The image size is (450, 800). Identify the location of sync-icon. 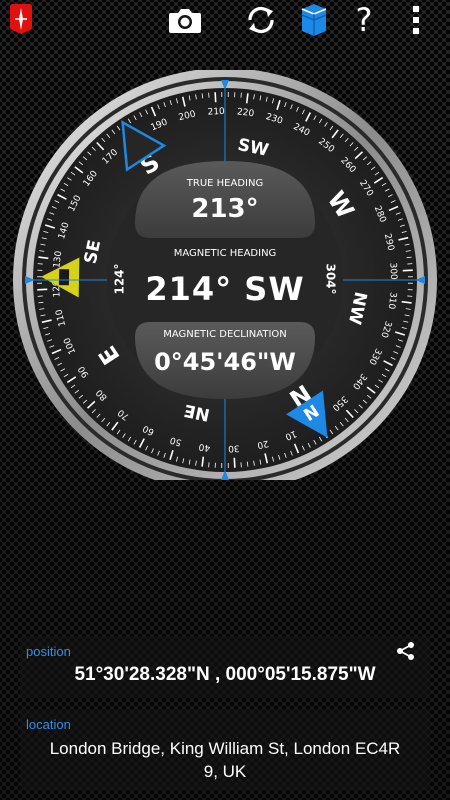
(261, 20).